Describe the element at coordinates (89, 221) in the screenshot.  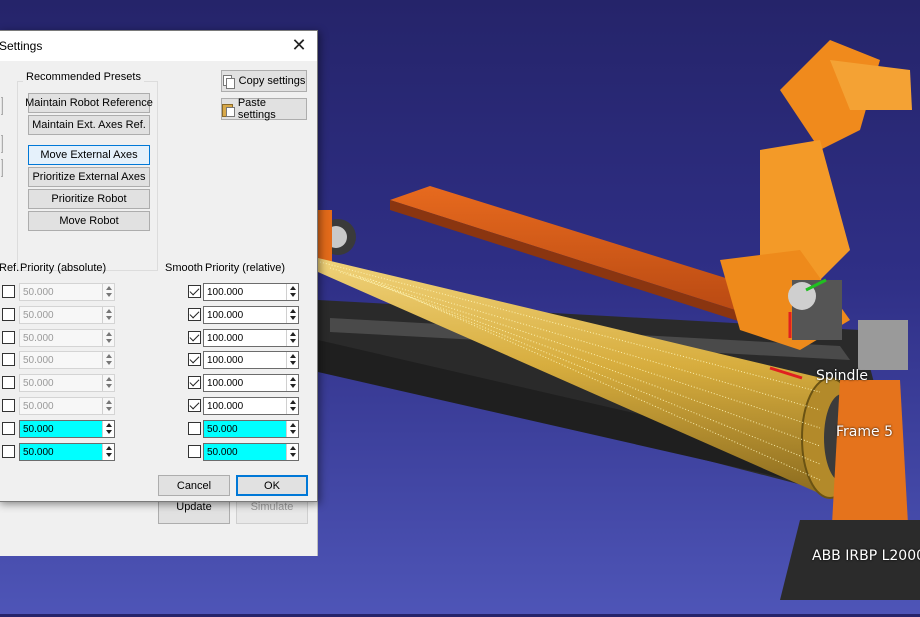
I see `preset-move-robot-button: Move Robot` at that location.